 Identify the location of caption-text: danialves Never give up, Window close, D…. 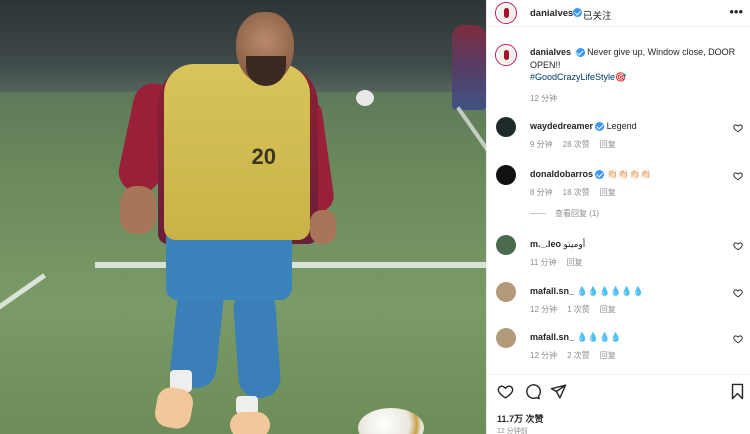
(635, 65).